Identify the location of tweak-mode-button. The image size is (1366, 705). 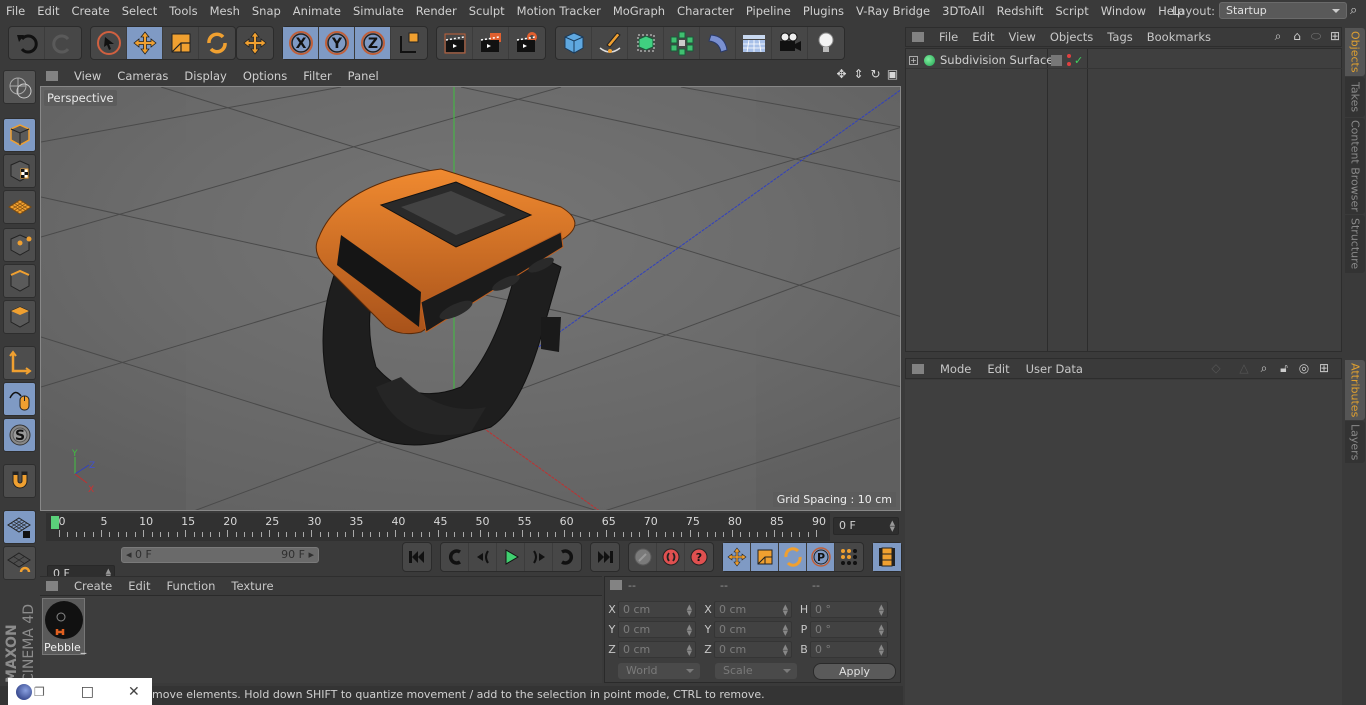
(19, 399).